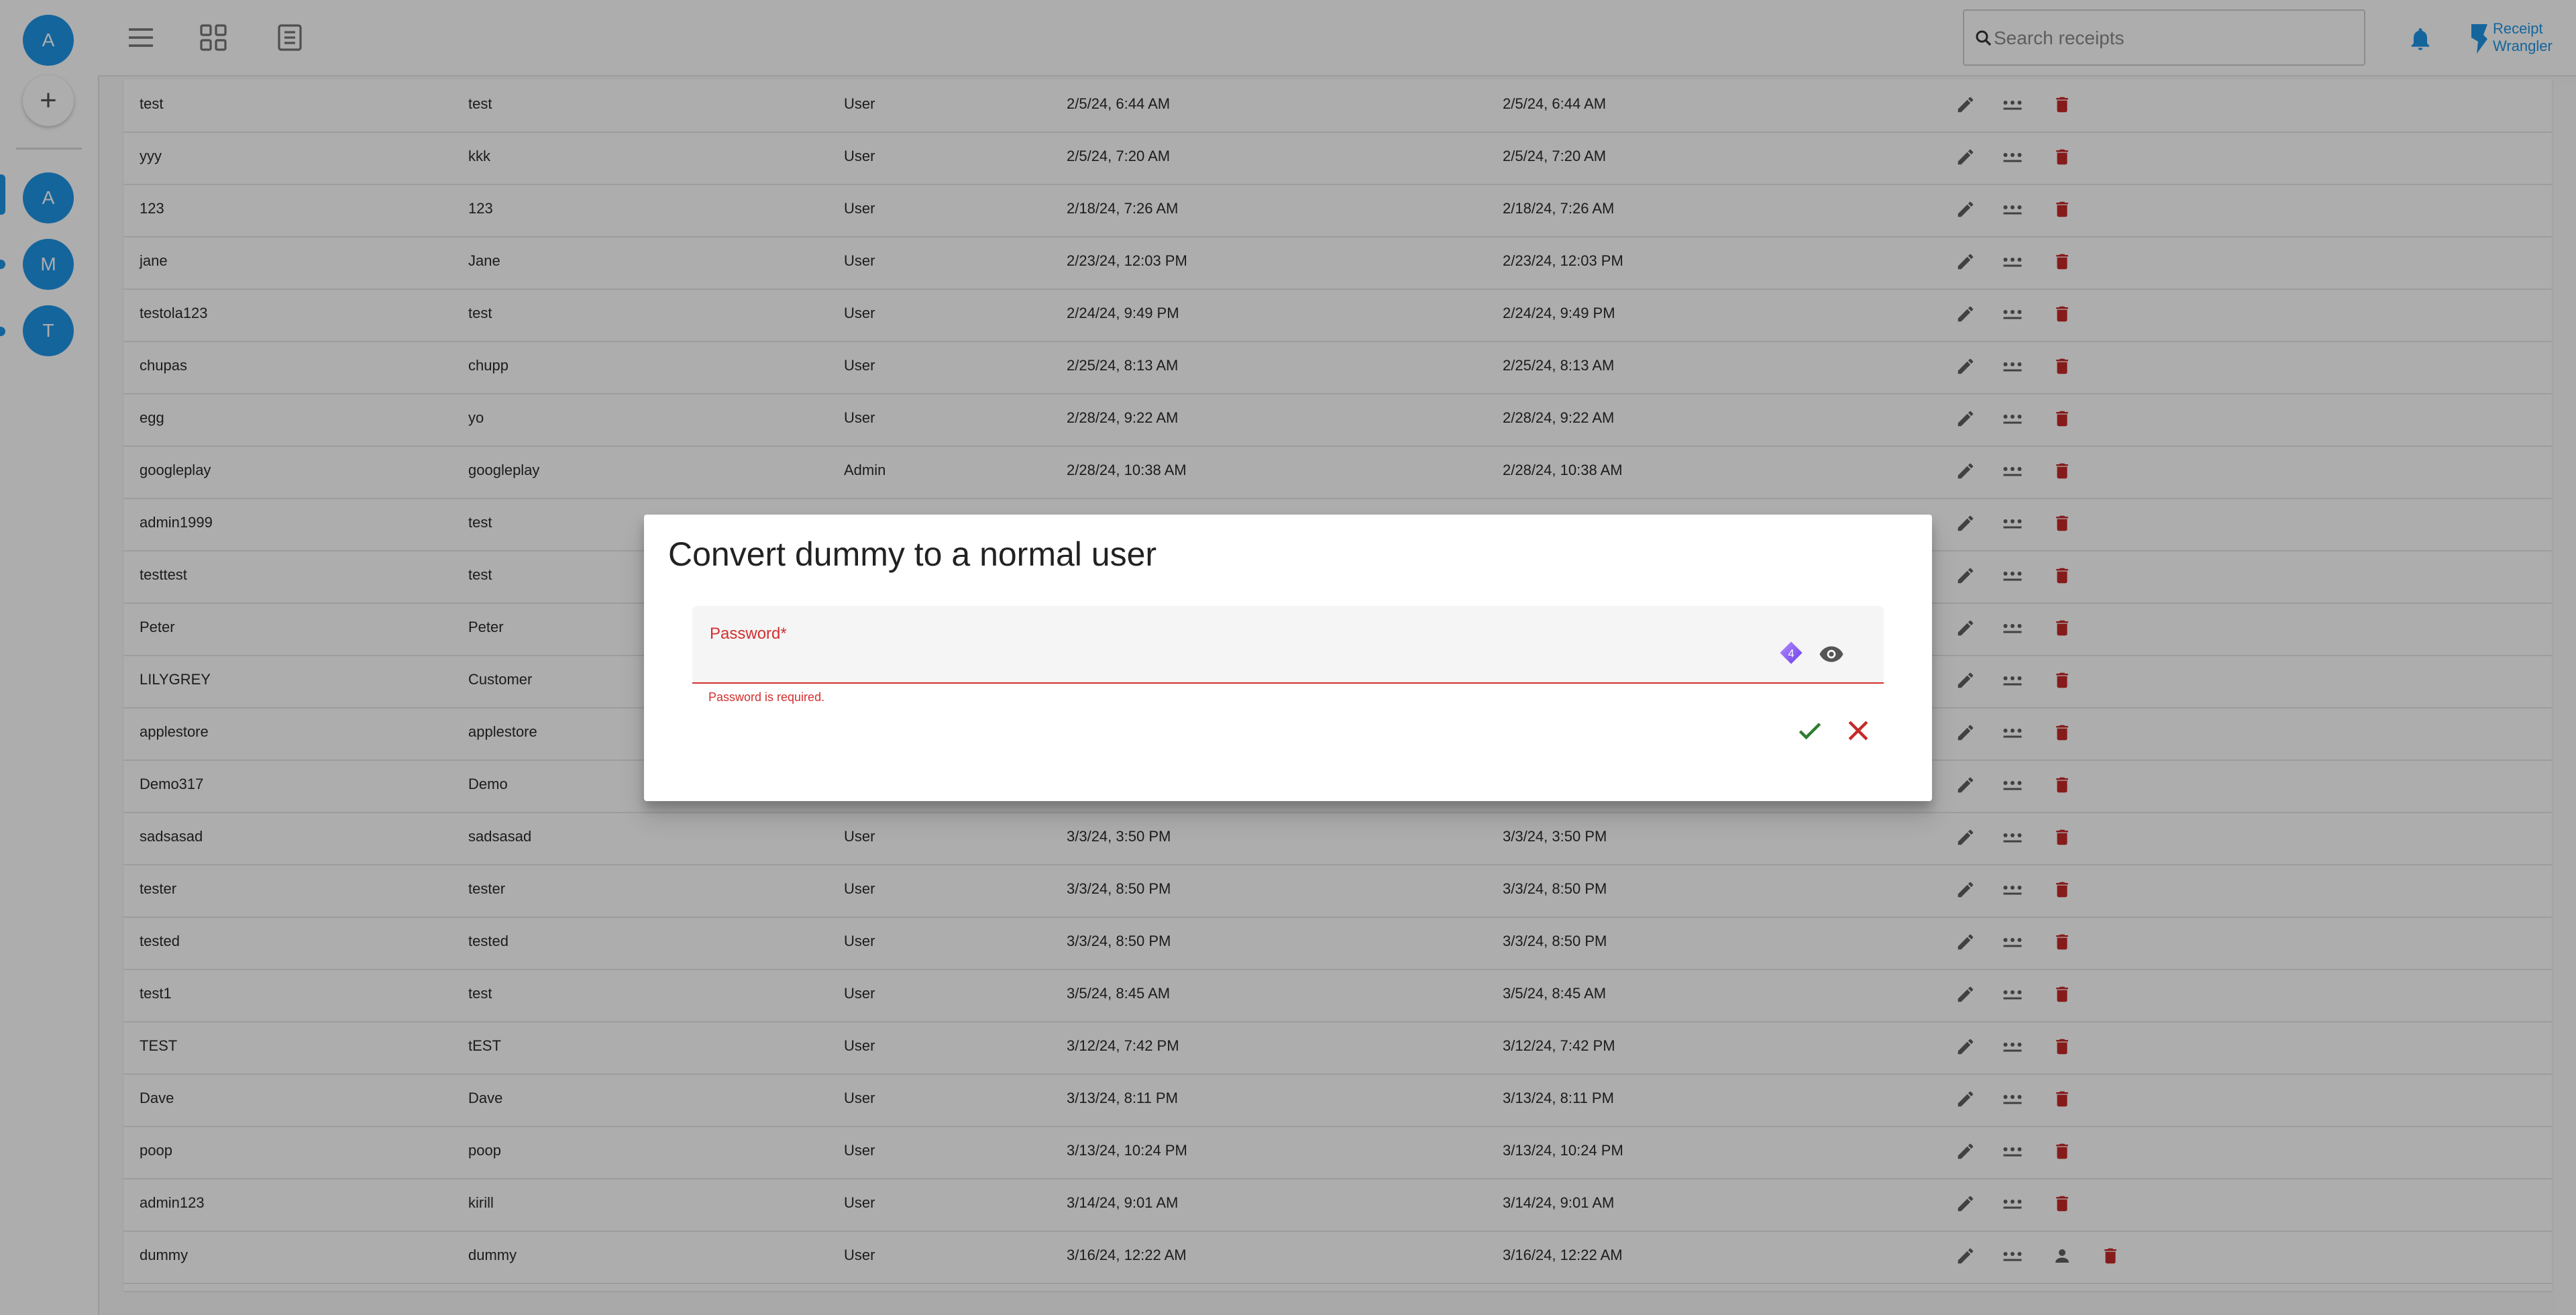  What do you see at coordinates (783, 634) in the screenshot?
I see `required-marker: *` at bounding box center [783, 634].